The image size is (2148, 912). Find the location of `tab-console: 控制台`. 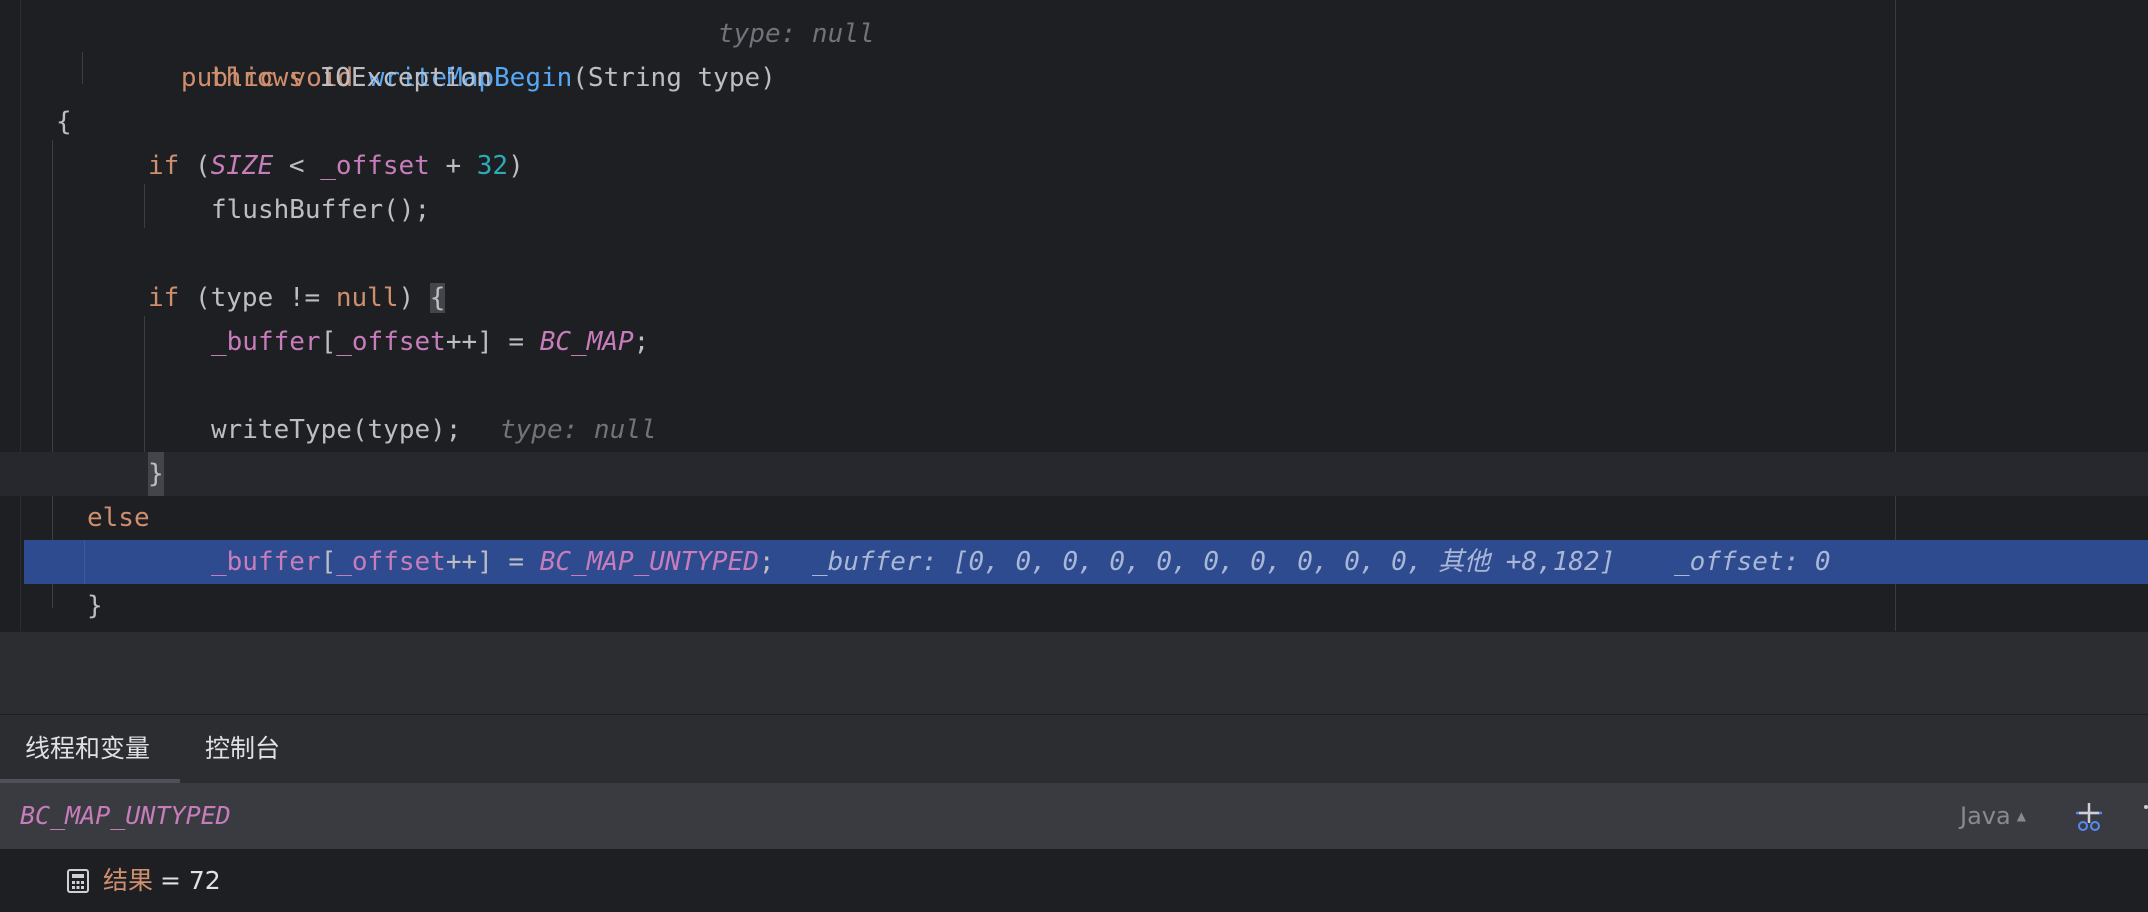

tab-console: 控制台 is located at coordinates (245, 749).